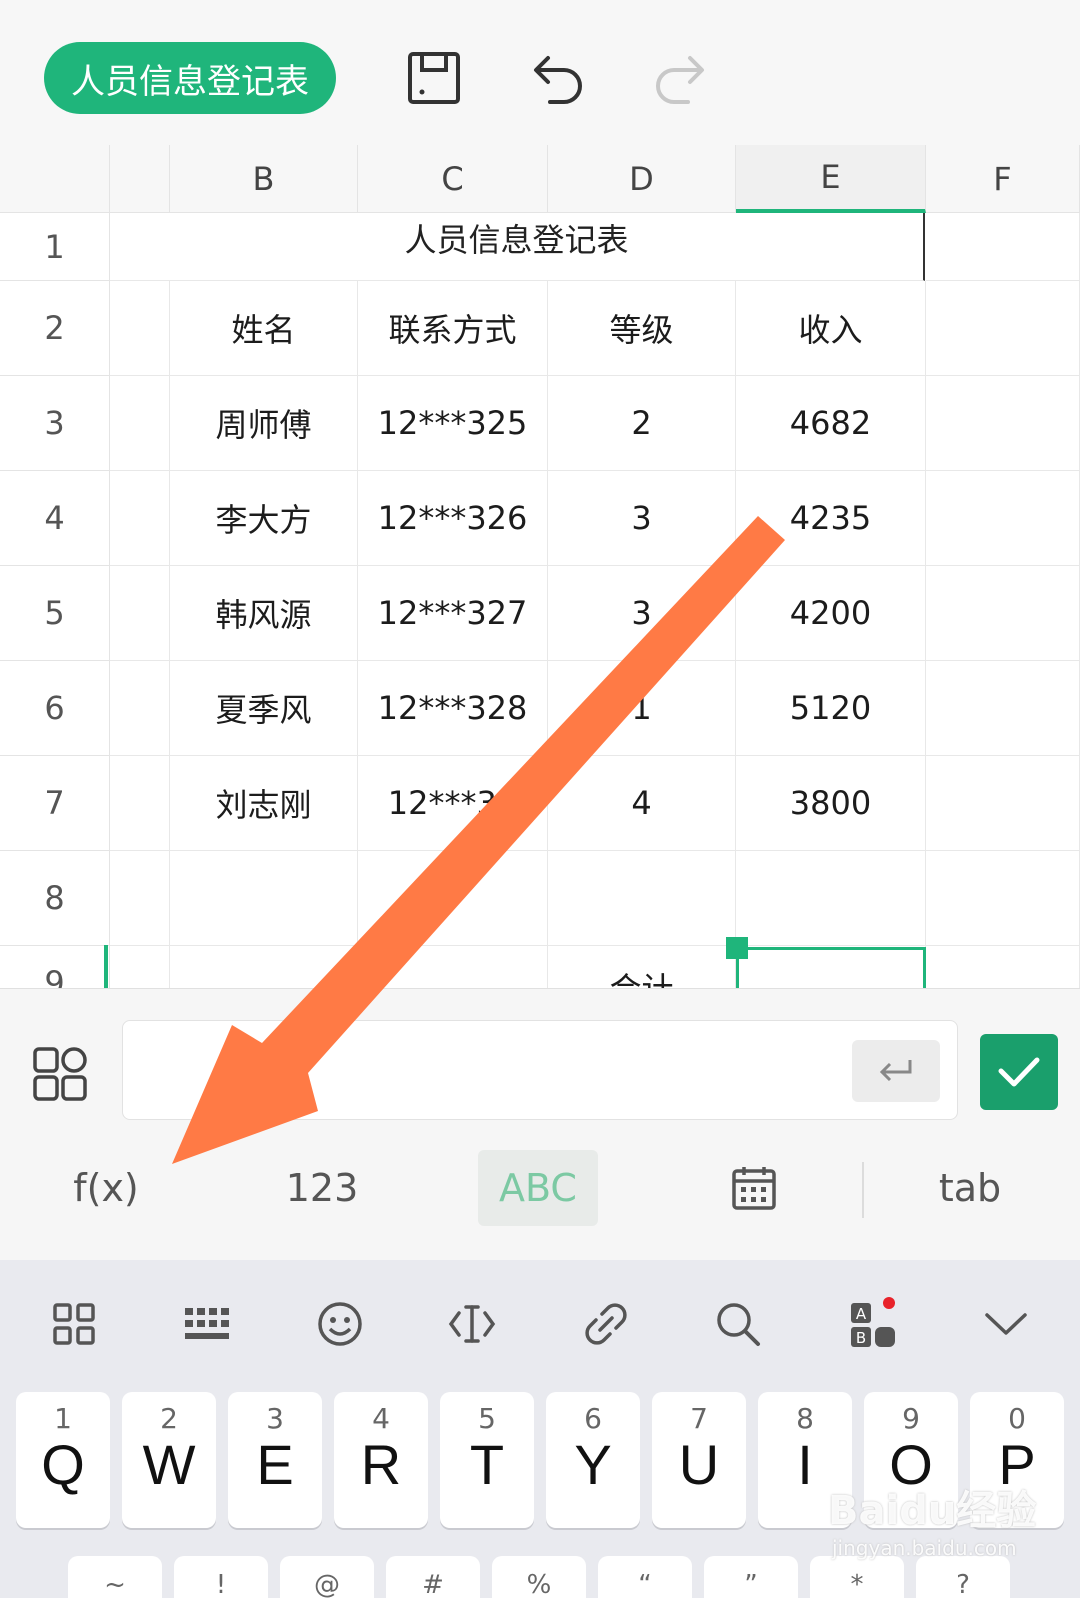  What do you see at coordinates (896, 1071) in the screenshot?
I see `enter-button` at bounding box center [896, 1071].